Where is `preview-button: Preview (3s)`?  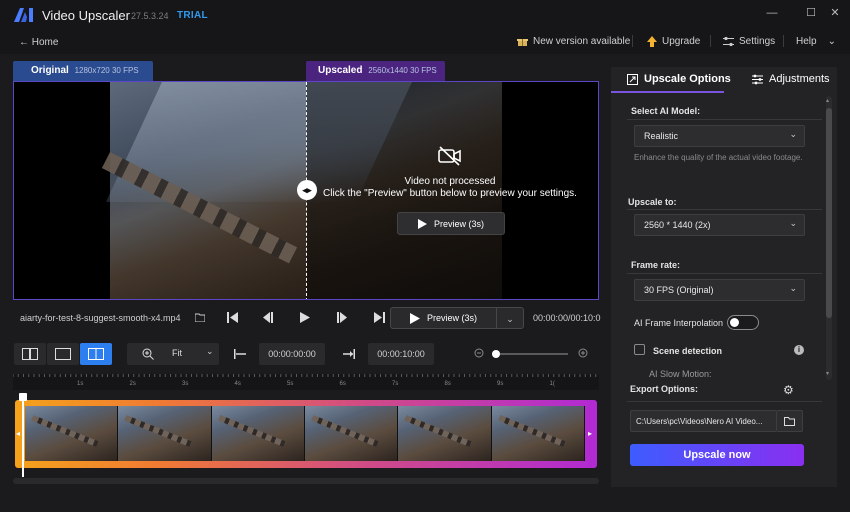 preview-button: Preview (3s) is located at coordinates (443, 318).